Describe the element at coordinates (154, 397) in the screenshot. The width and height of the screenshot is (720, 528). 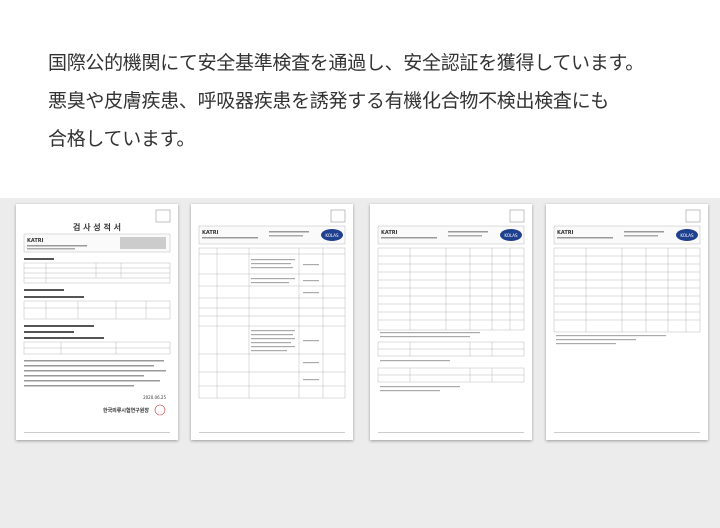
I see `report-date: 2020.06.25` at that location.